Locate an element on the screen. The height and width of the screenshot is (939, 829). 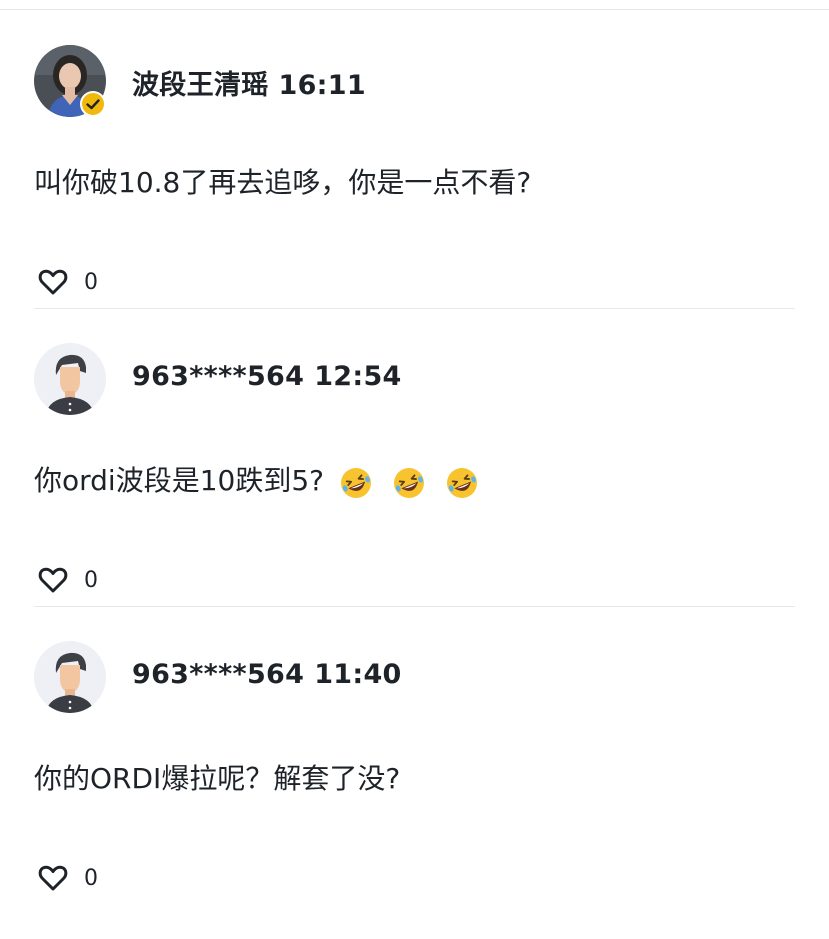
comment-text: 你ordi波段是10跌到5? is located at coordinates (179, 480).